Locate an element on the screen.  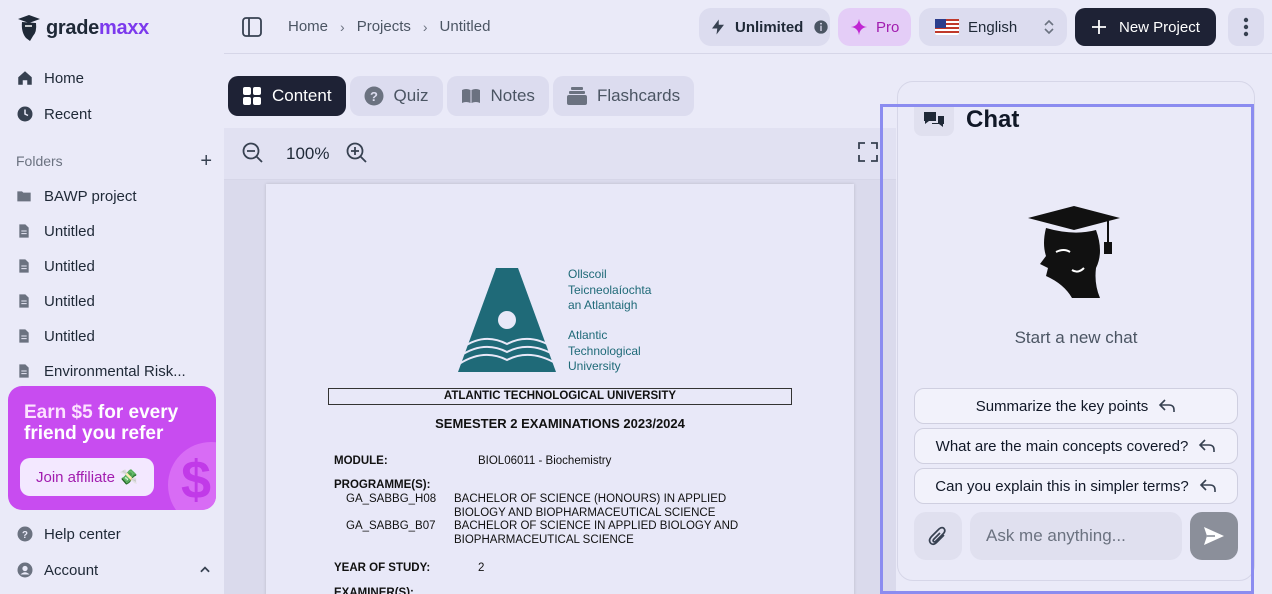
suggestion-label: Summarize the key points is located at coordinates (1062, 406).